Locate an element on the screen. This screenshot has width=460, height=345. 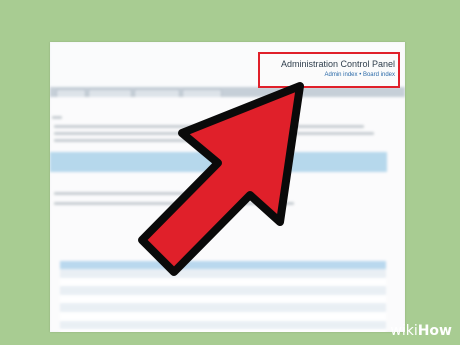
wikihow-watermark: wikiHow is located at coordinates (421, 331).